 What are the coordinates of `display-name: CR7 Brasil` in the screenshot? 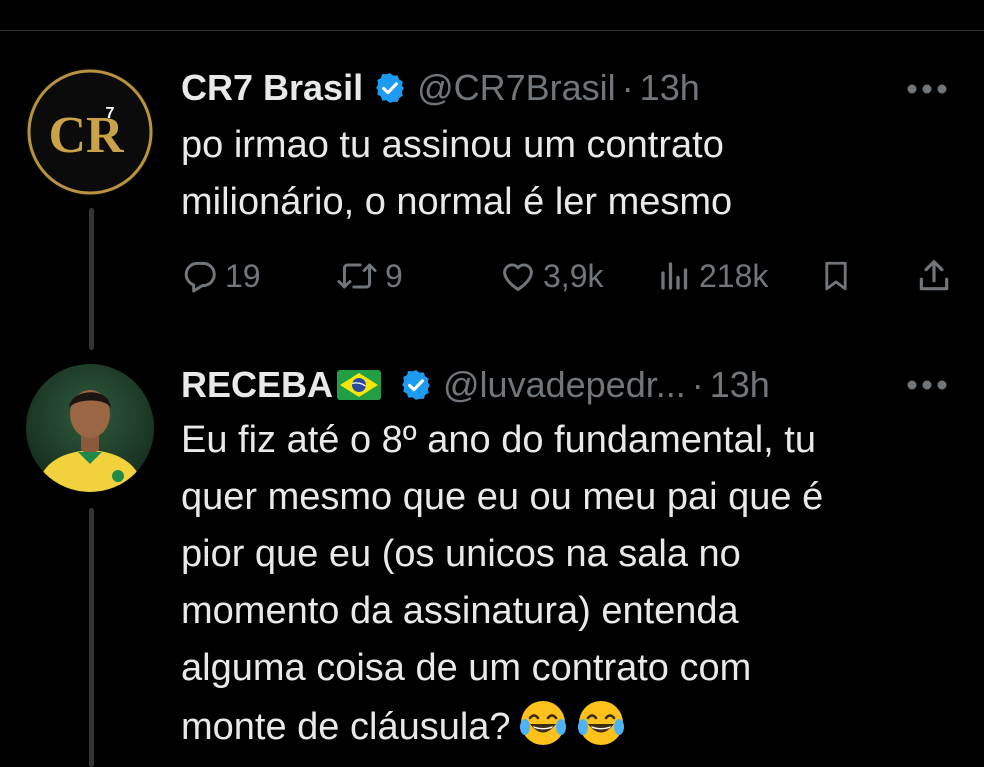 It's located at (272, 88).